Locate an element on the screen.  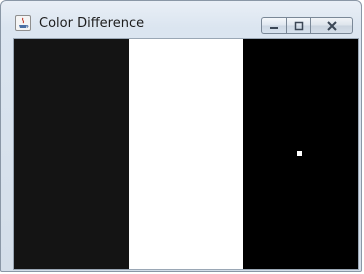
close-button is located at coordinates (332, 25).